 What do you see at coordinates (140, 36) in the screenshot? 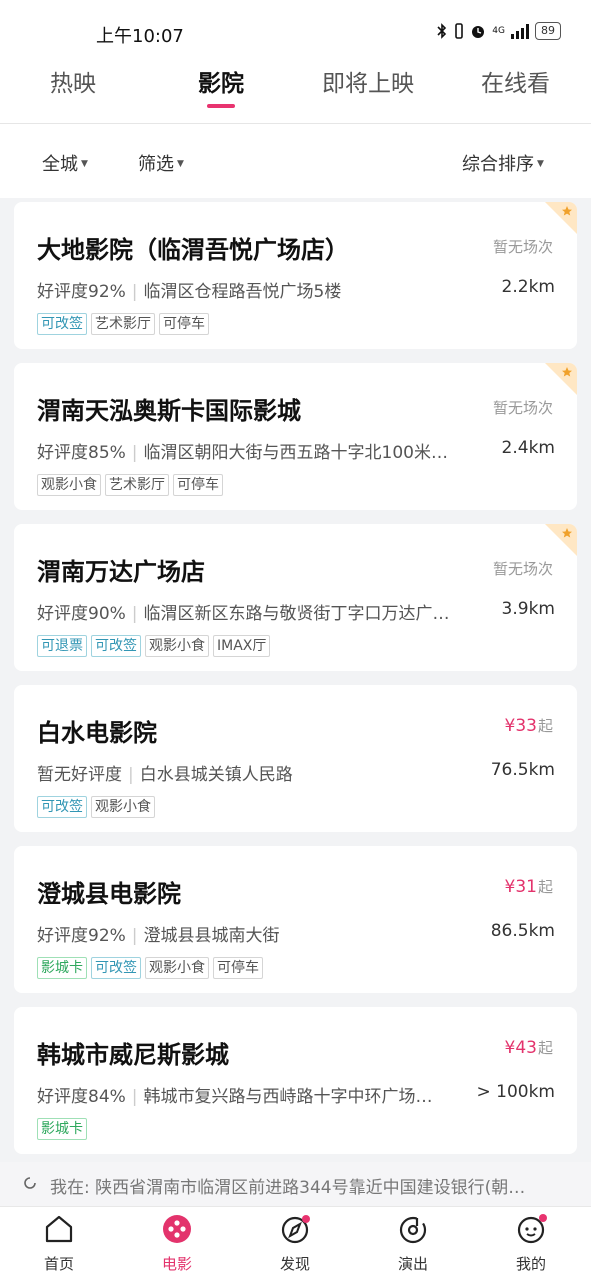
I see `status-time: 上午10:07` at bounding box center [140, 36].